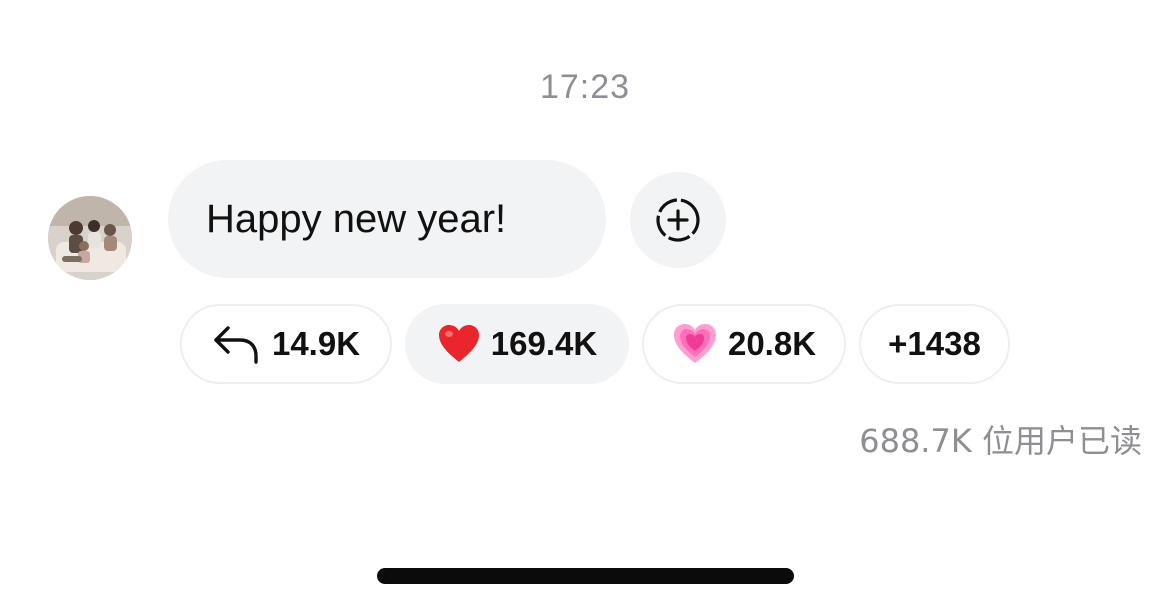 The width and height of the screenshot is (1170, 608). I want to click on sender-avatar, so click(90, 238).